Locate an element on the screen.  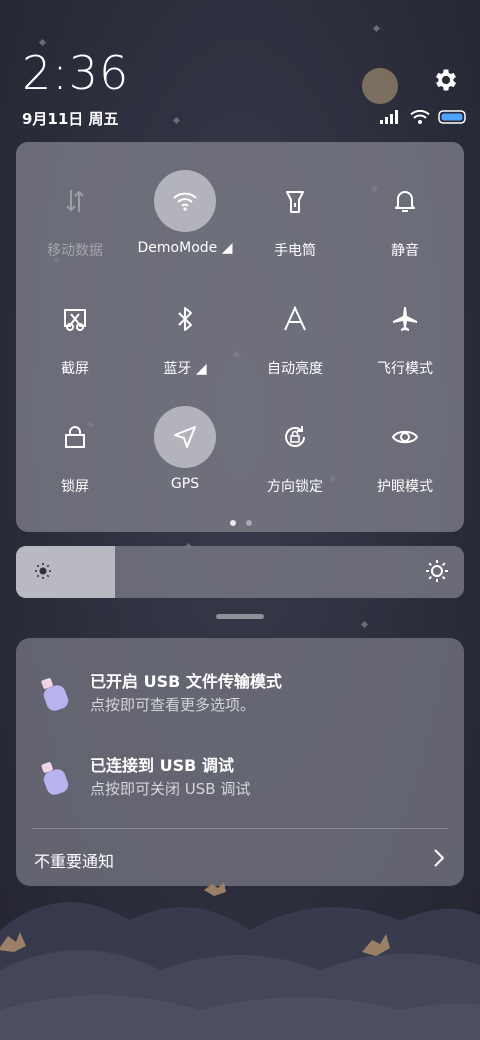
tile-label: 方向锁定 is located at coordinates (295, 487).